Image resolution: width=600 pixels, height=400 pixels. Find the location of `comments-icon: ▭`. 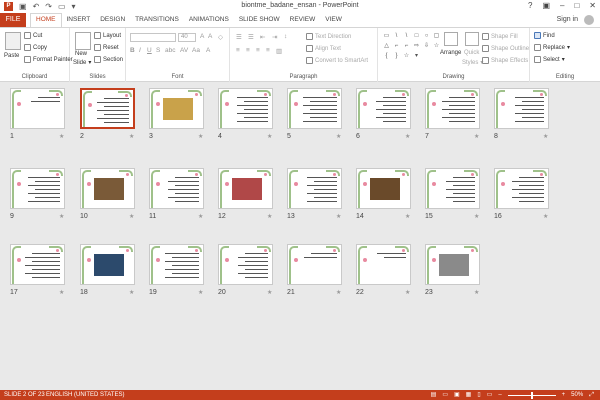

comments-icon: ▭ is located at coordinates (445, 395).